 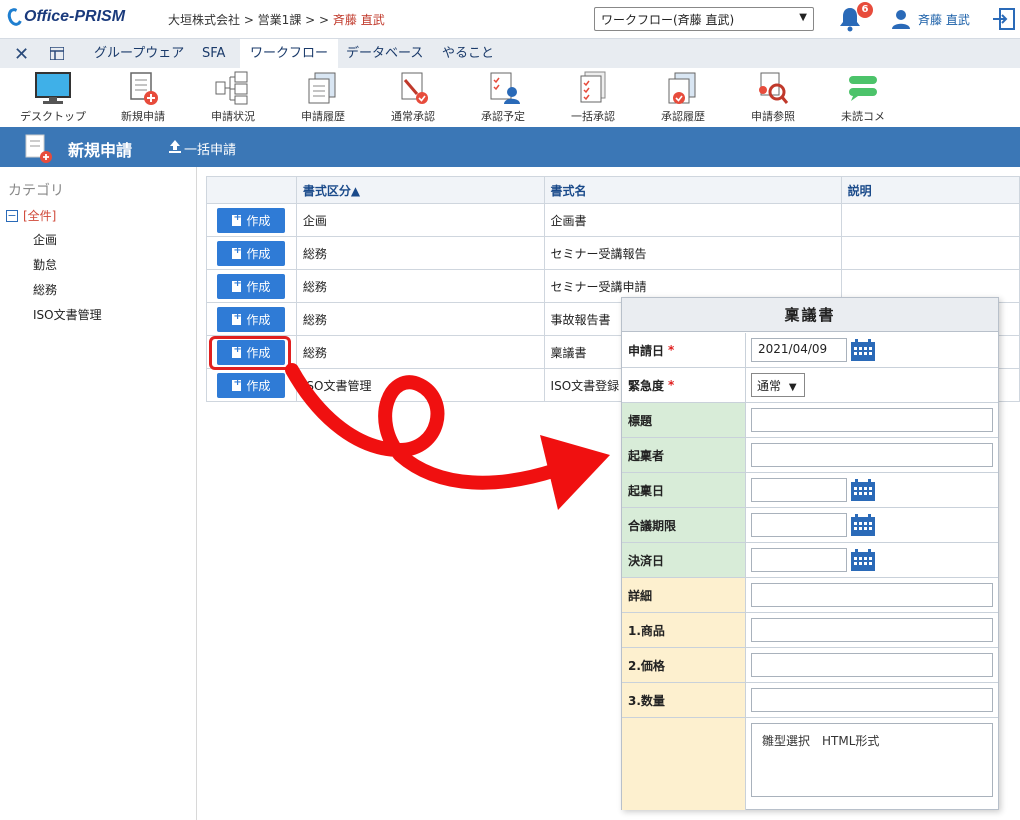 I want to click on tool-desktop: デスクトップ, so click(x=53, y=97).